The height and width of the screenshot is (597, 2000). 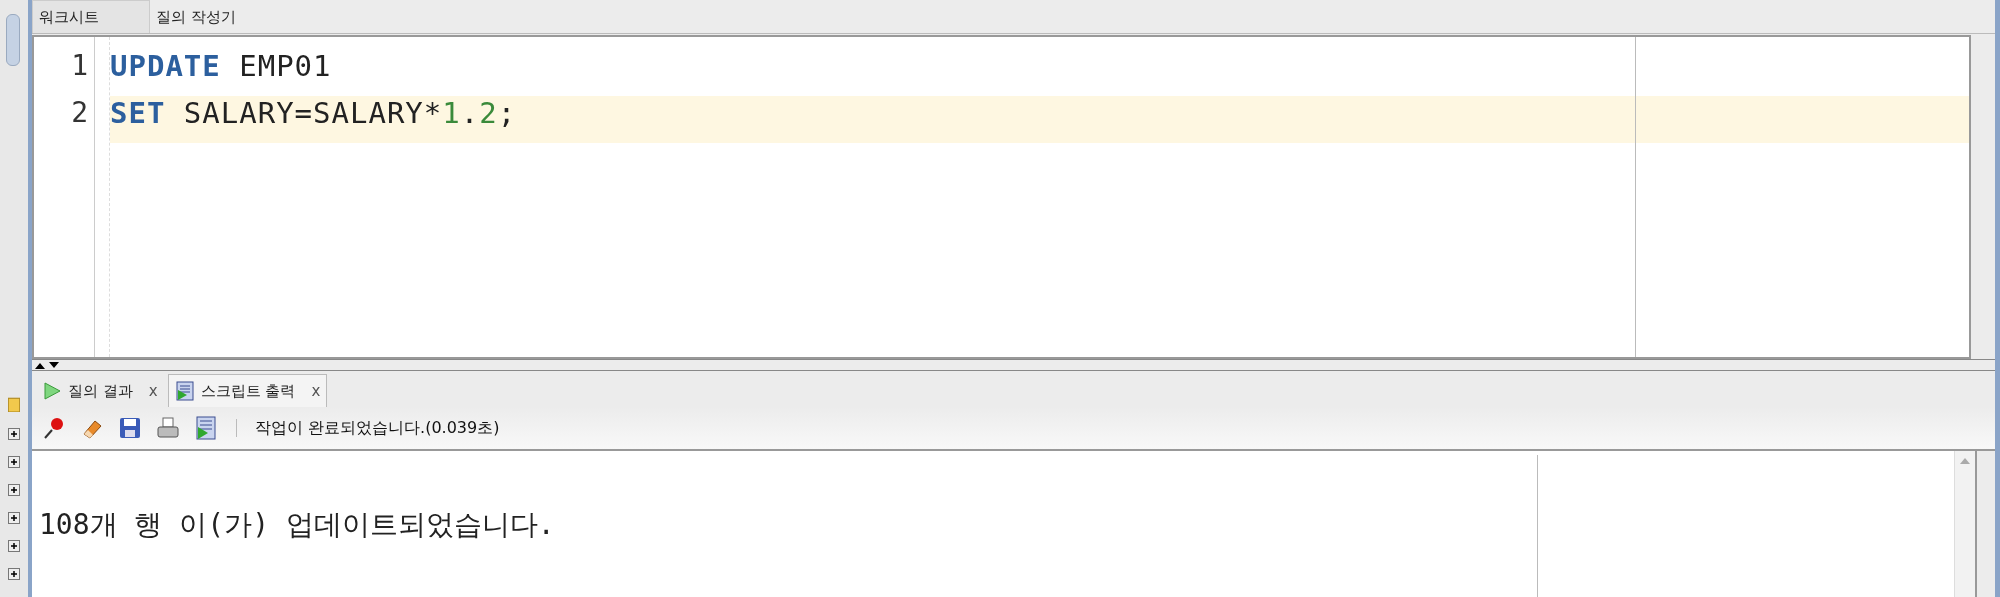 I want to click on play-icon, so click(x=52, y=391).